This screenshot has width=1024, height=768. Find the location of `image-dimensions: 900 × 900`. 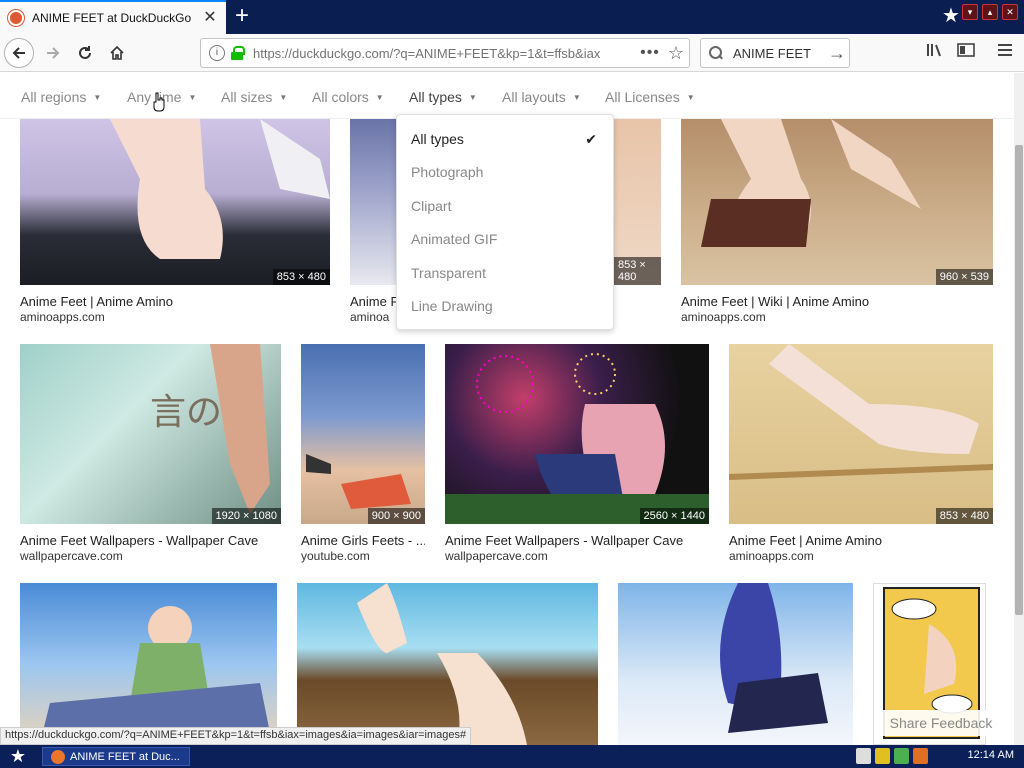

image-dimensions: 900 × 900 is located at coordinates (396, 516).